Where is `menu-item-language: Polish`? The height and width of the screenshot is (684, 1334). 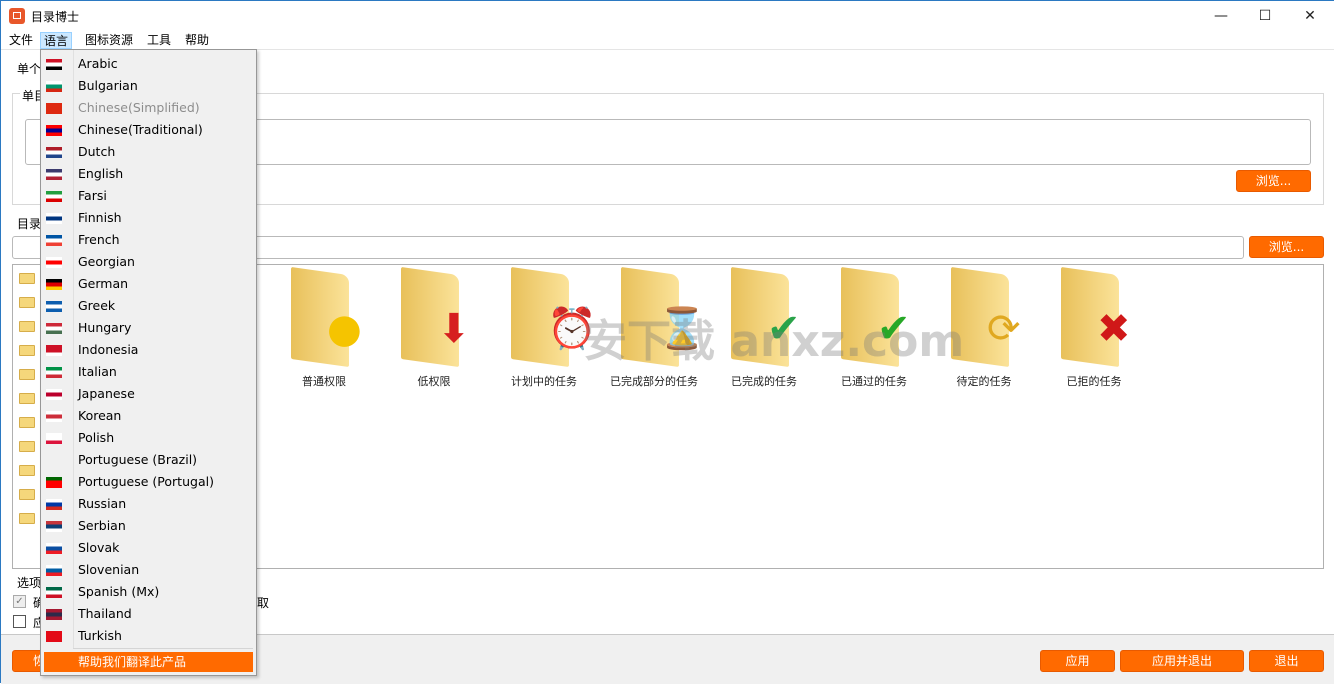
menu-item-language: Polish is located at coordinates (148, 438).